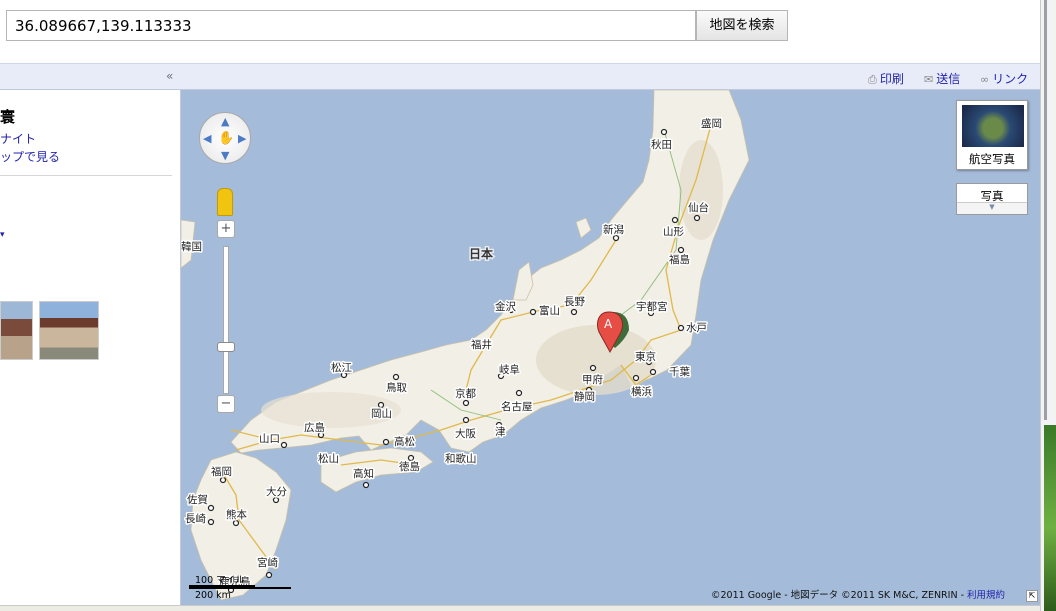  I want to click on pan-left-icon: ◀, so click(207, 138).